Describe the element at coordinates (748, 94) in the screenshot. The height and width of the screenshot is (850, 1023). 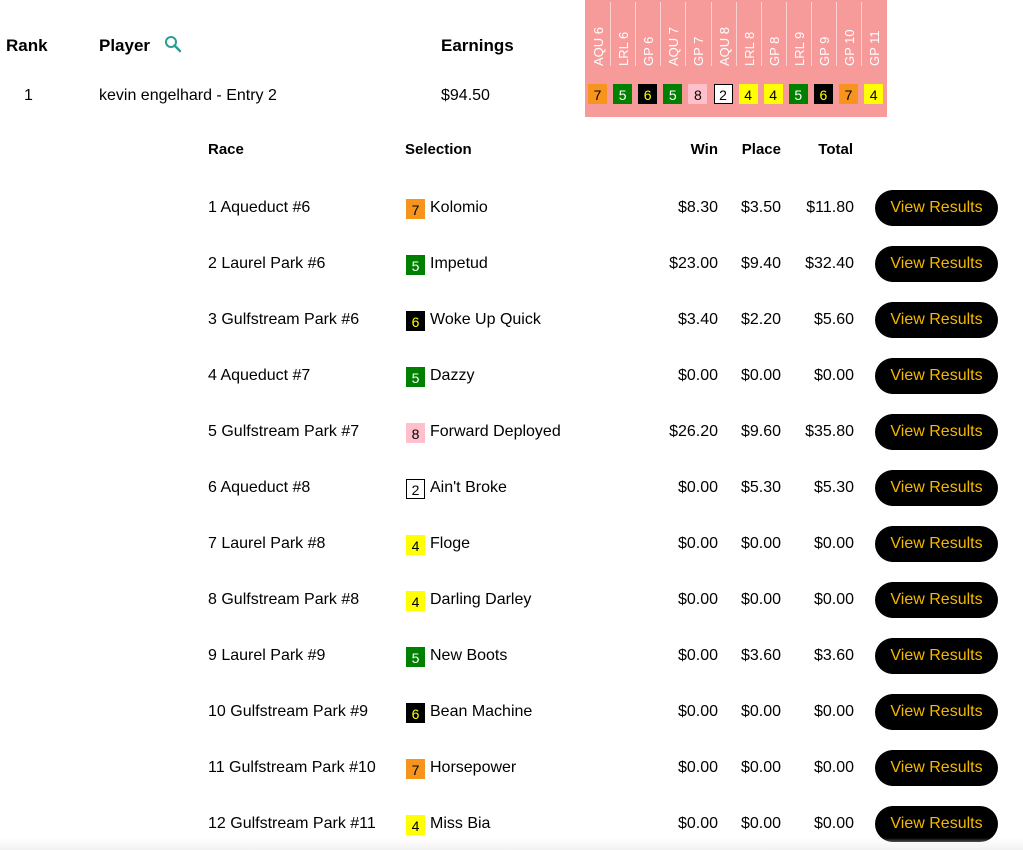
I see `entry-pick-badge: 4` at that location.